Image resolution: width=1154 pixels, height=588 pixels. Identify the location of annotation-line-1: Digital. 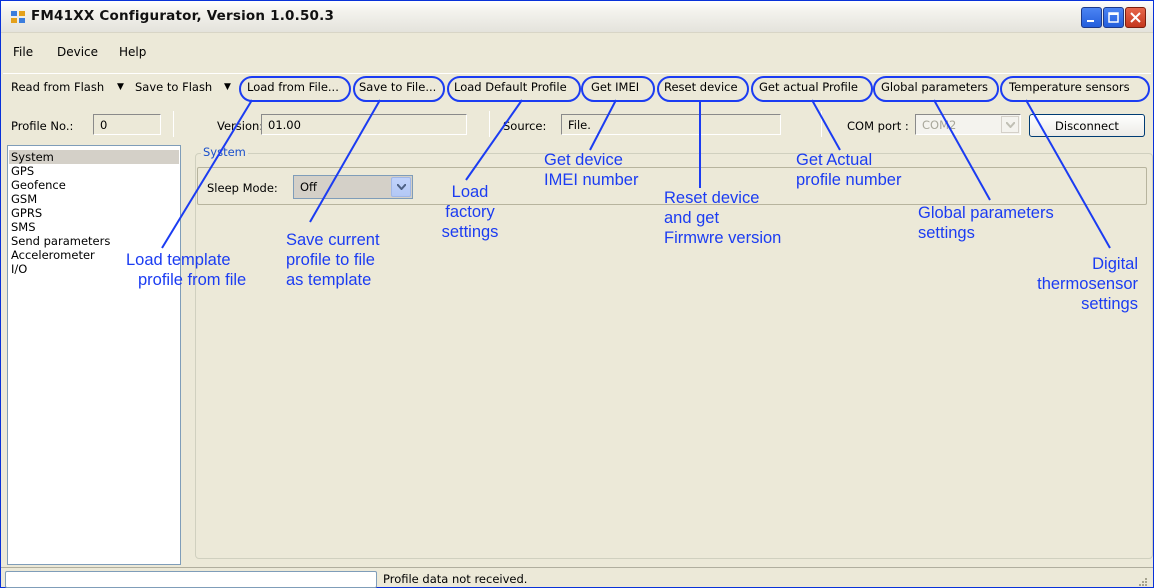
(1115, 264).